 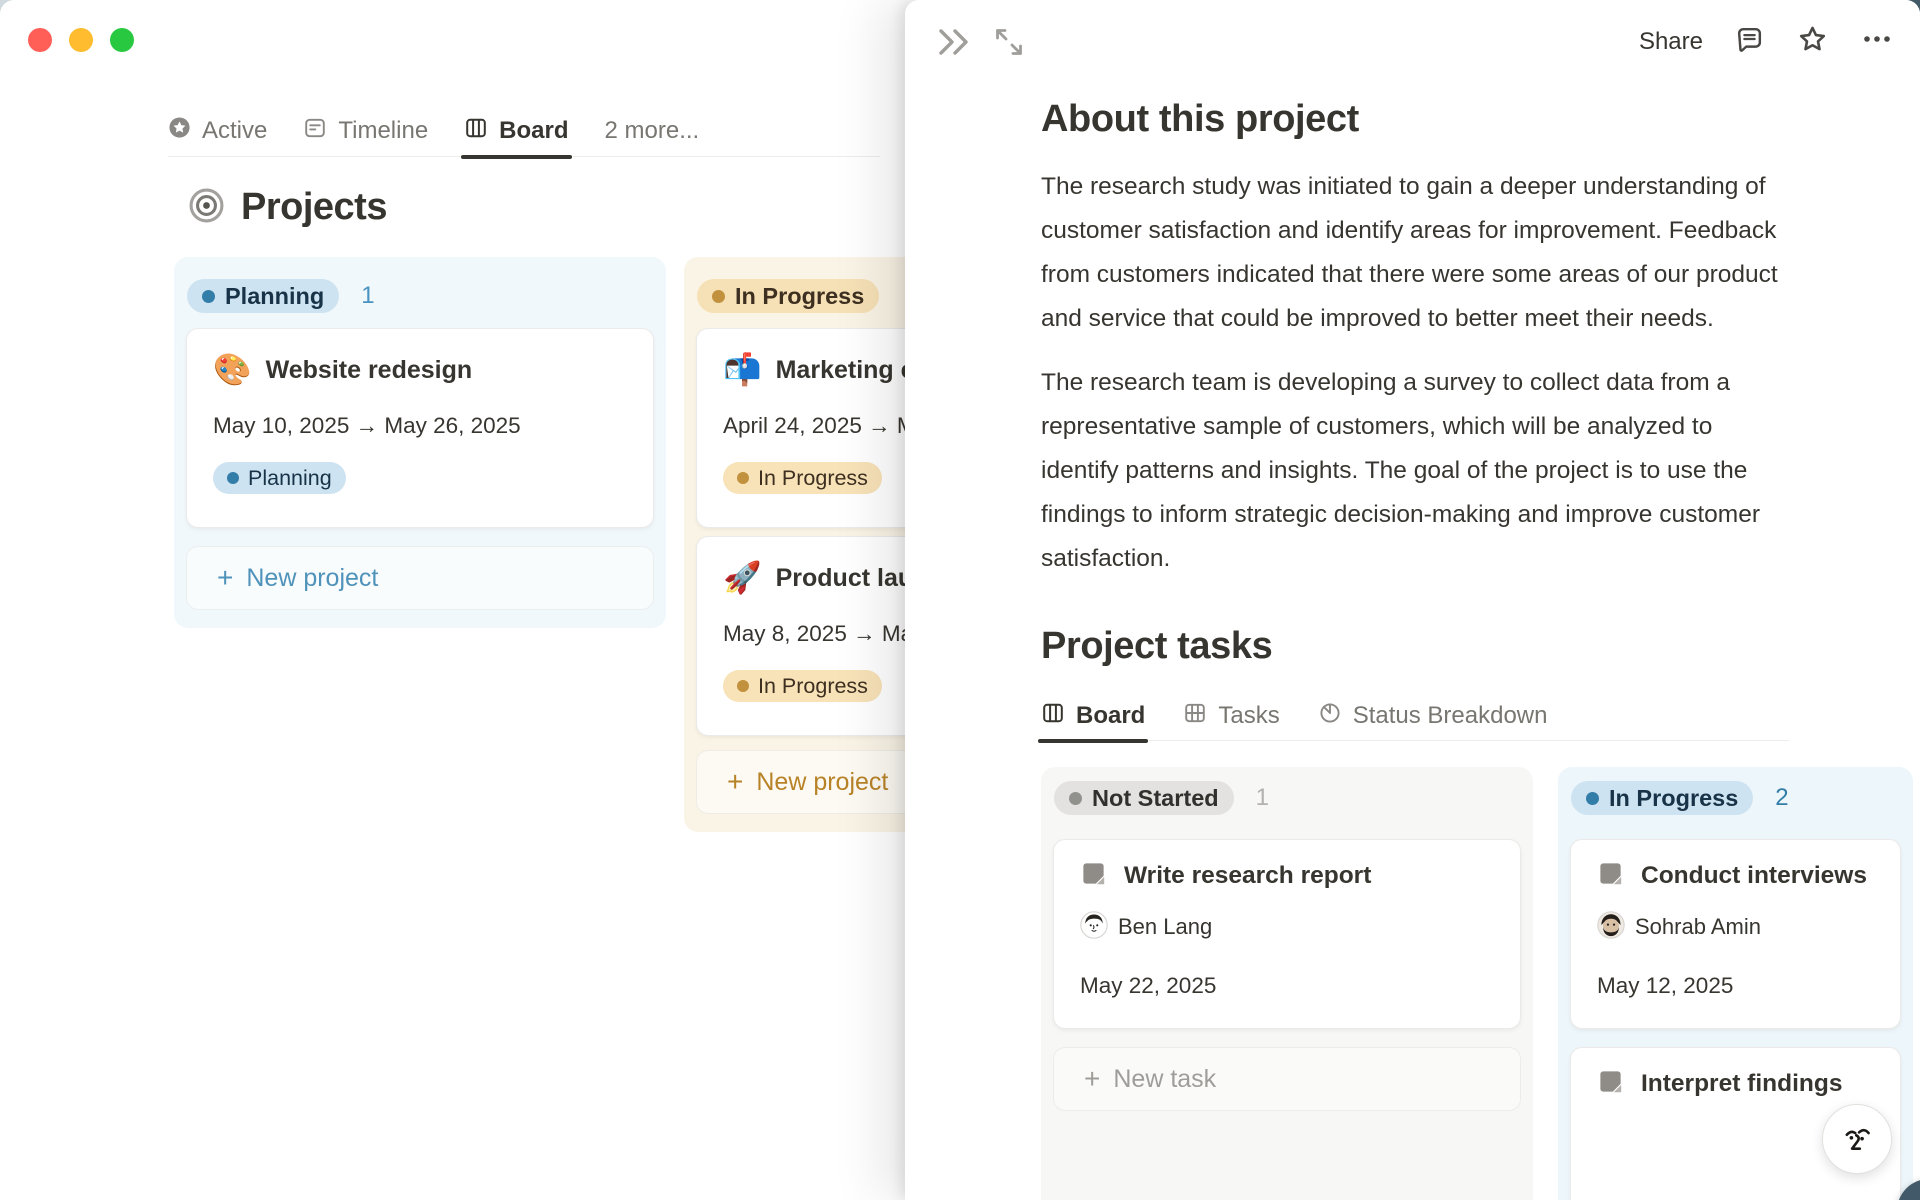 What do you see at coordinates (1450, 715) in the screenshot?
I see `tab-label: Status Breakdown` at bounding box center [1450, 715].